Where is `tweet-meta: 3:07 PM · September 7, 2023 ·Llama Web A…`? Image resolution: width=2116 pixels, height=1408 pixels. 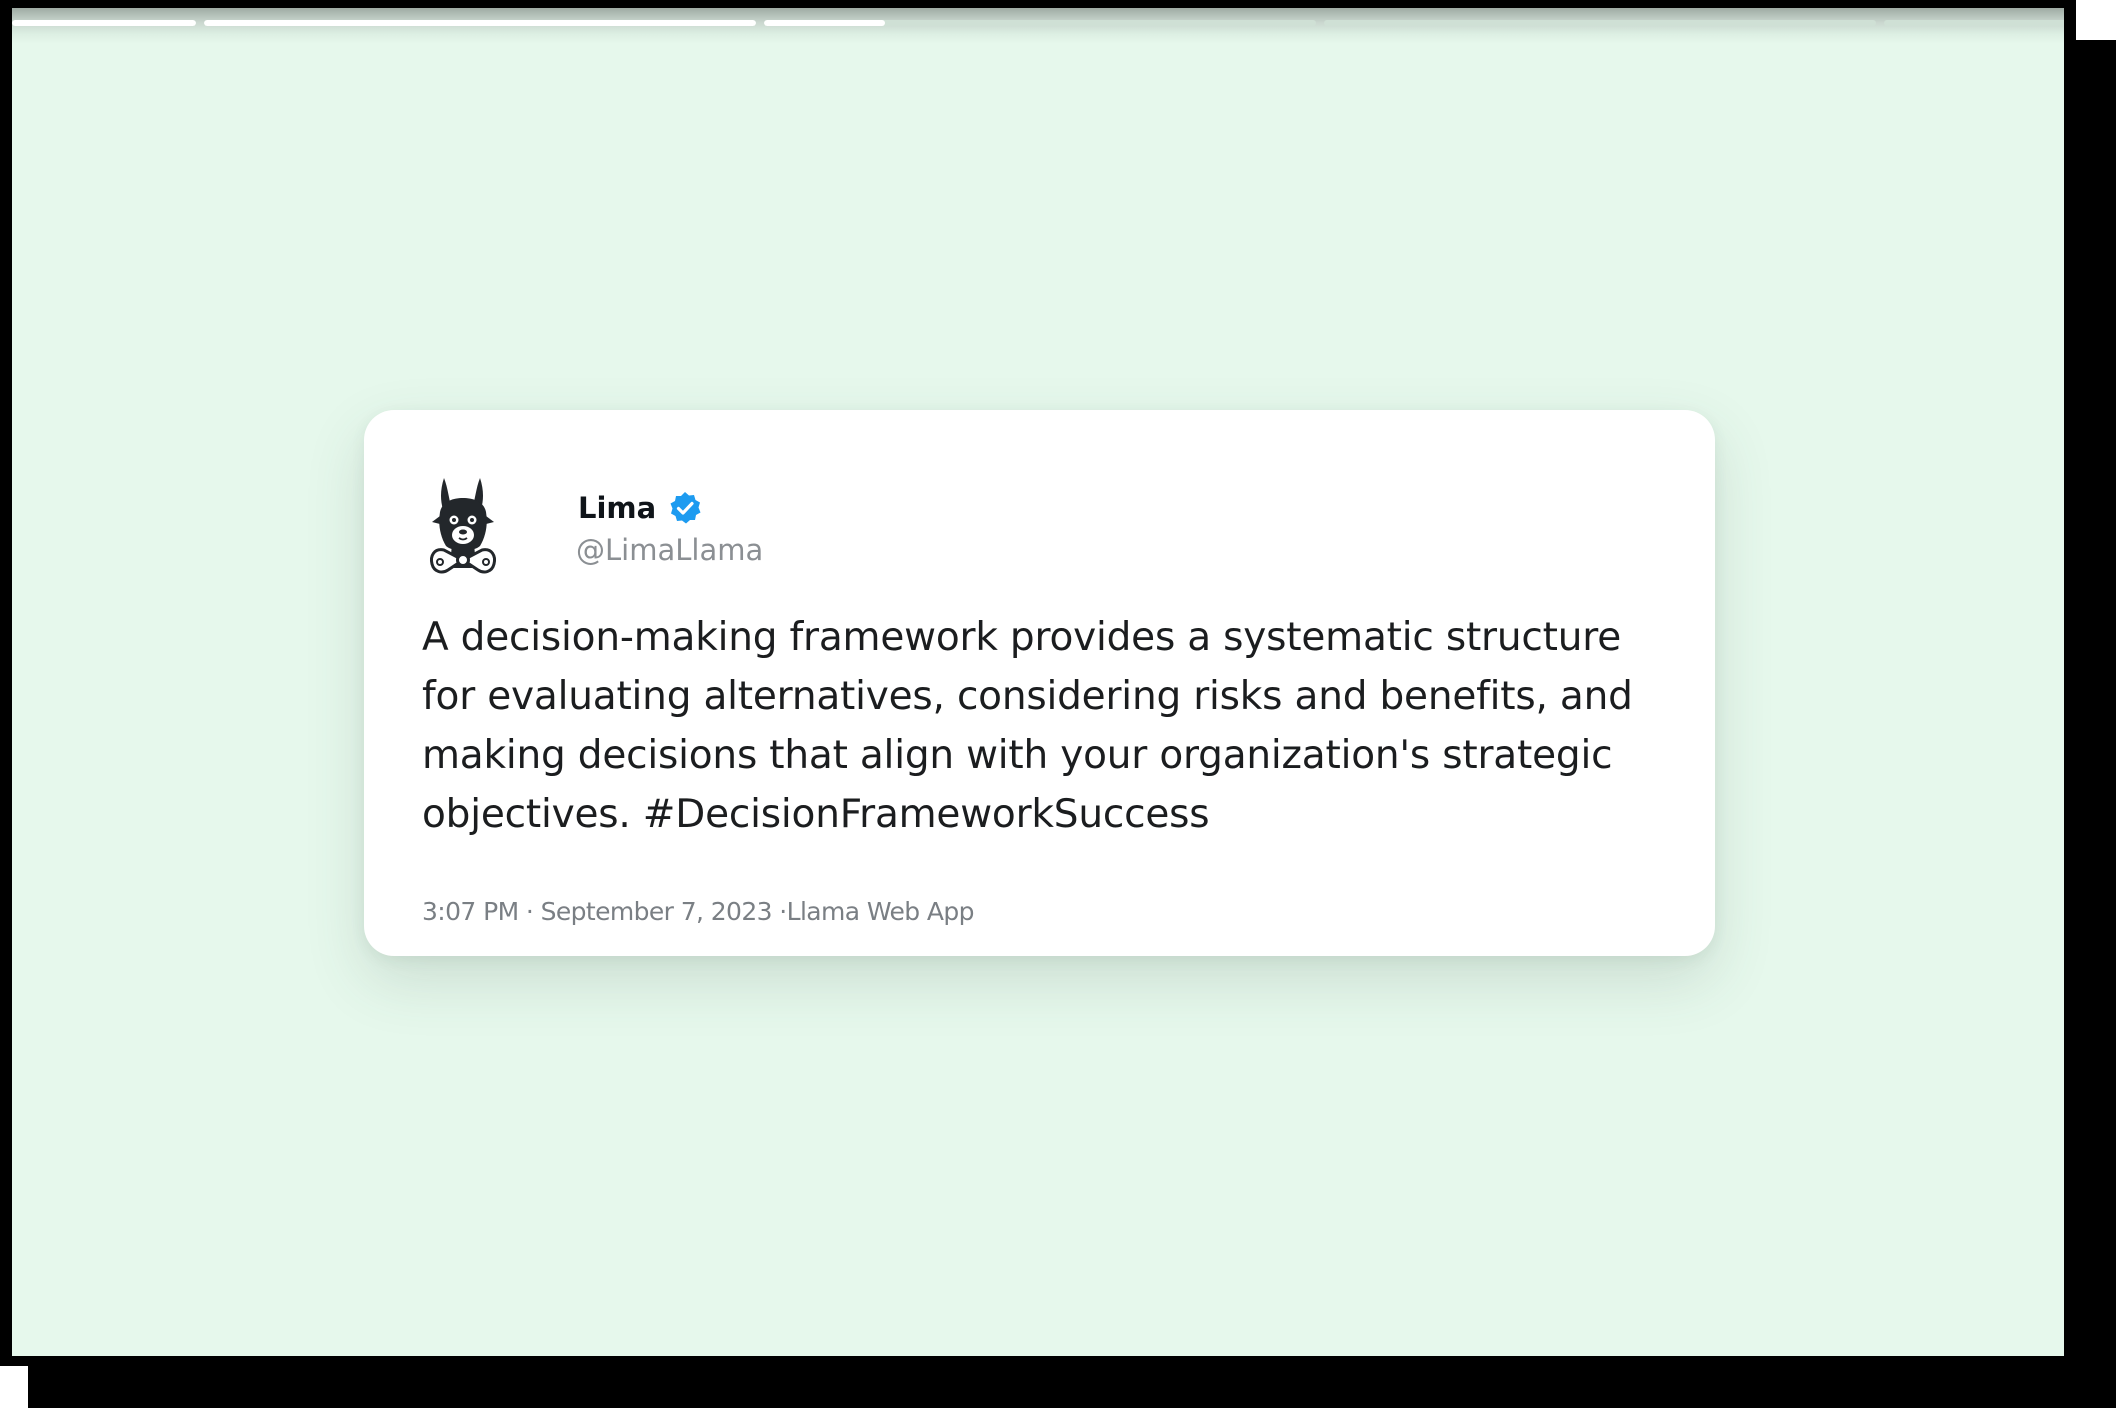 tweet-meta: 3:07 PM · September 7, 2023 ·Llama Web A… is located at coordinates (698, 911).